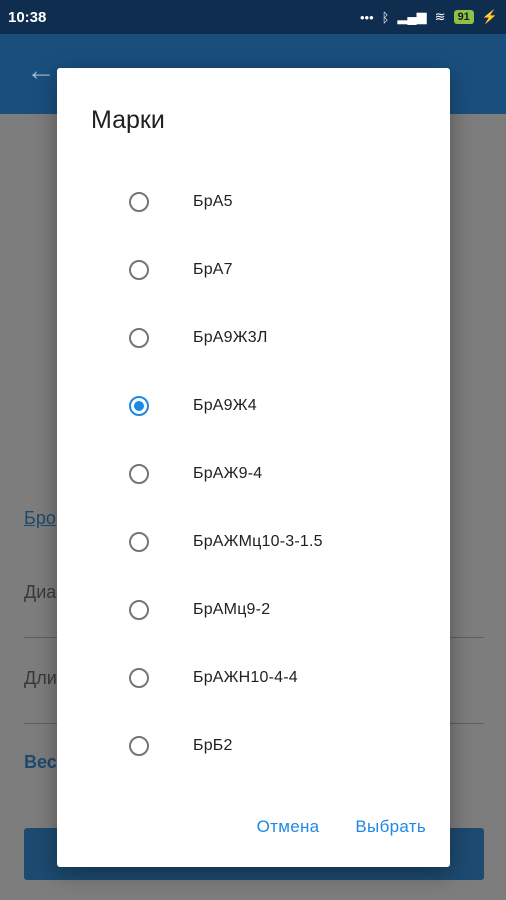 The width and height of the screenshot is (506, 900). I want to click on battery-icon: 91, so click(463, 17).